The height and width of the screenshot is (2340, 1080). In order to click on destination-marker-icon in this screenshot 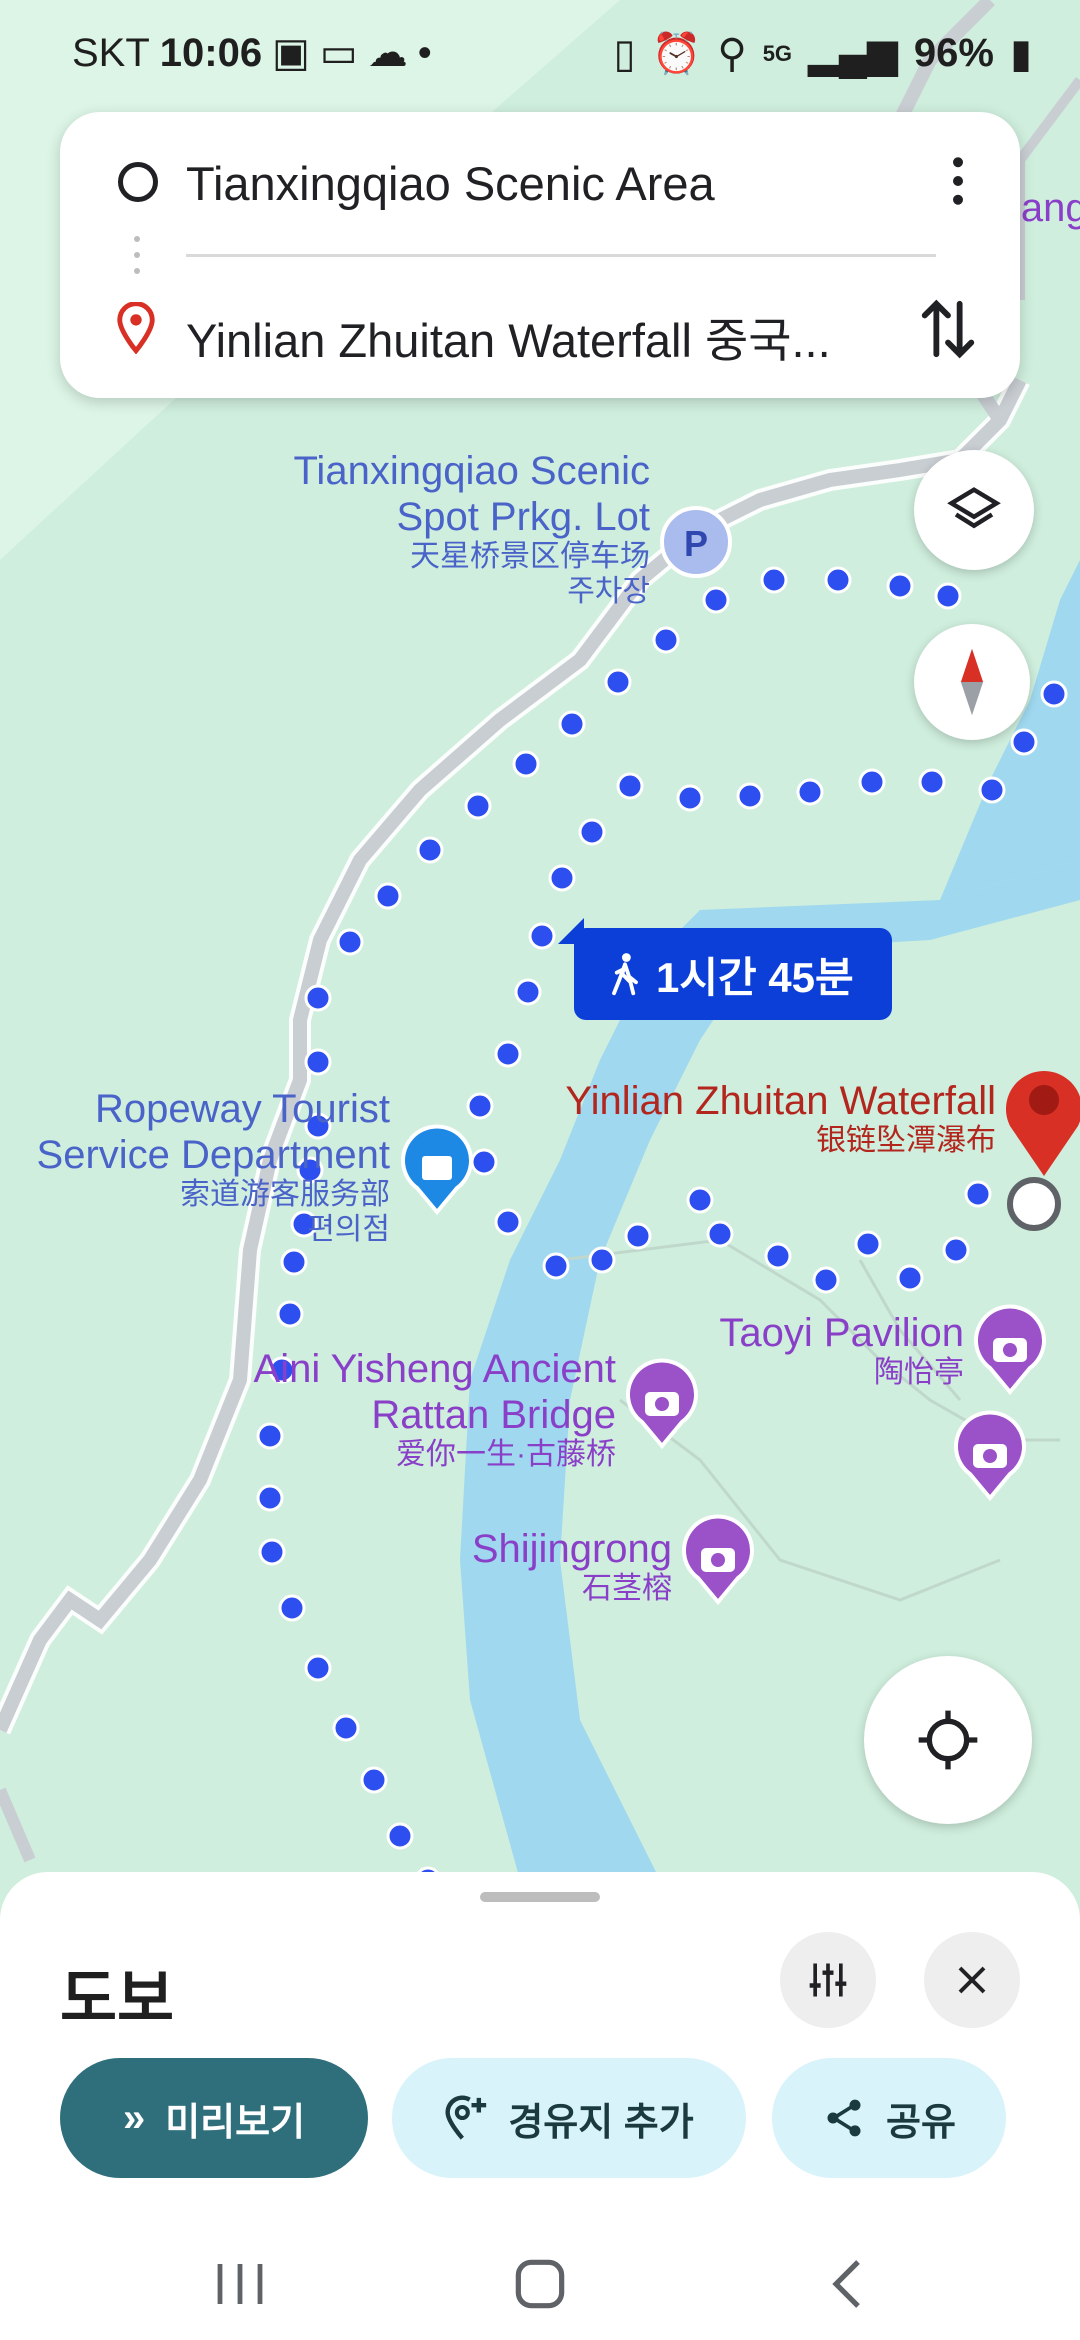, I will do `click(136, 328)`.